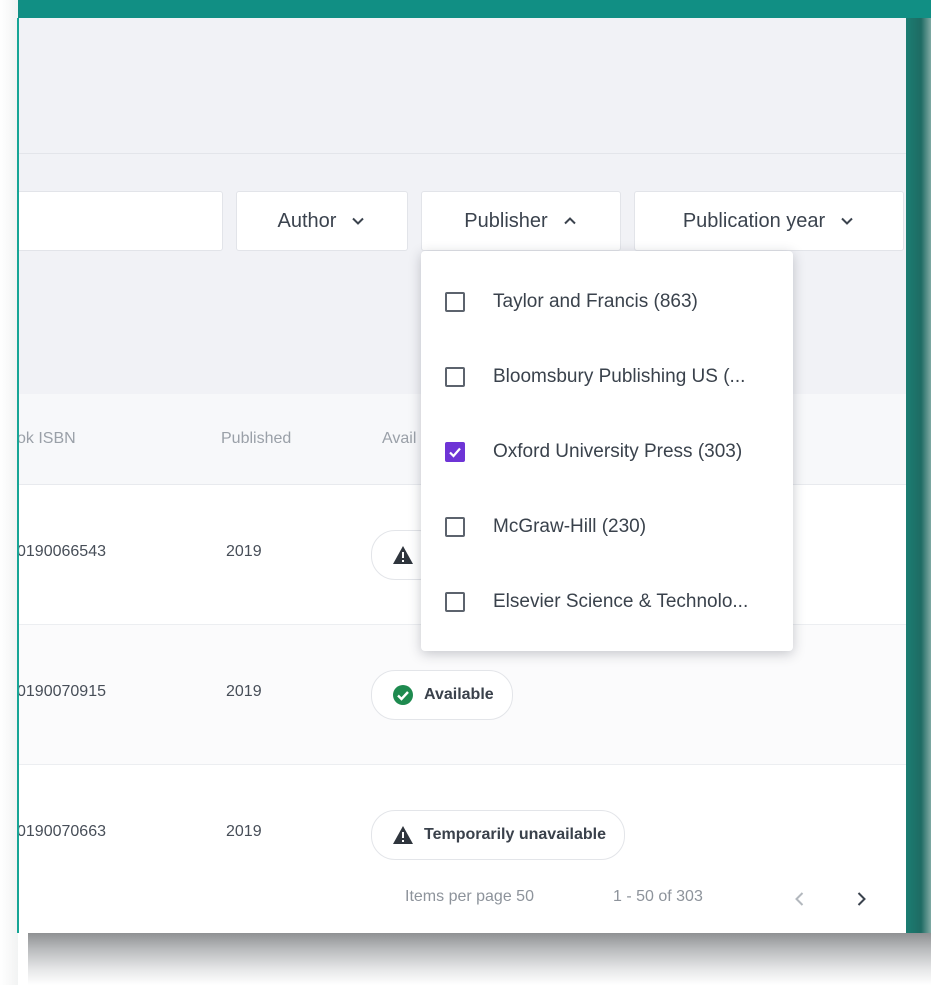 This screenshot has height=985, width=931. I want to click on column-header-published: Published, so click(256, 439).